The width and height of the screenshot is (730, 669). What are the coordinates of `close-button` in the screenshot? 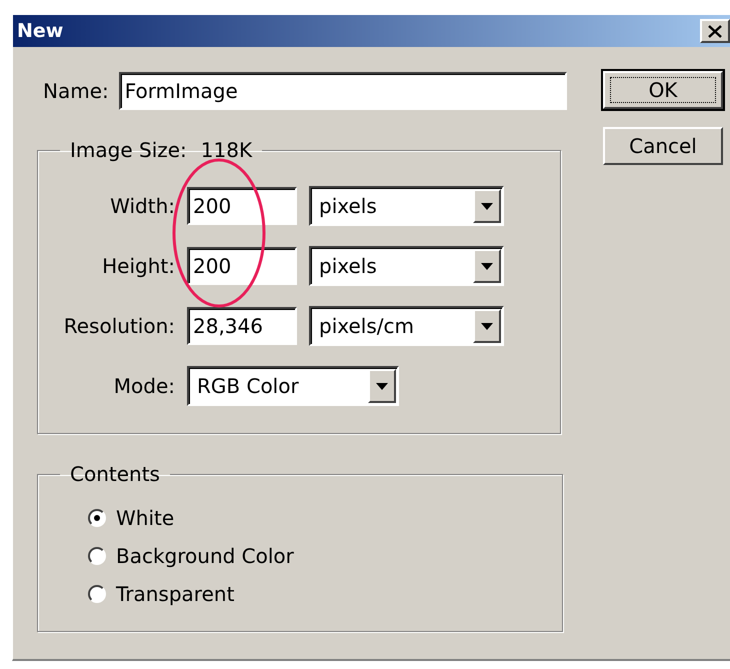 It's located at (715, 31).